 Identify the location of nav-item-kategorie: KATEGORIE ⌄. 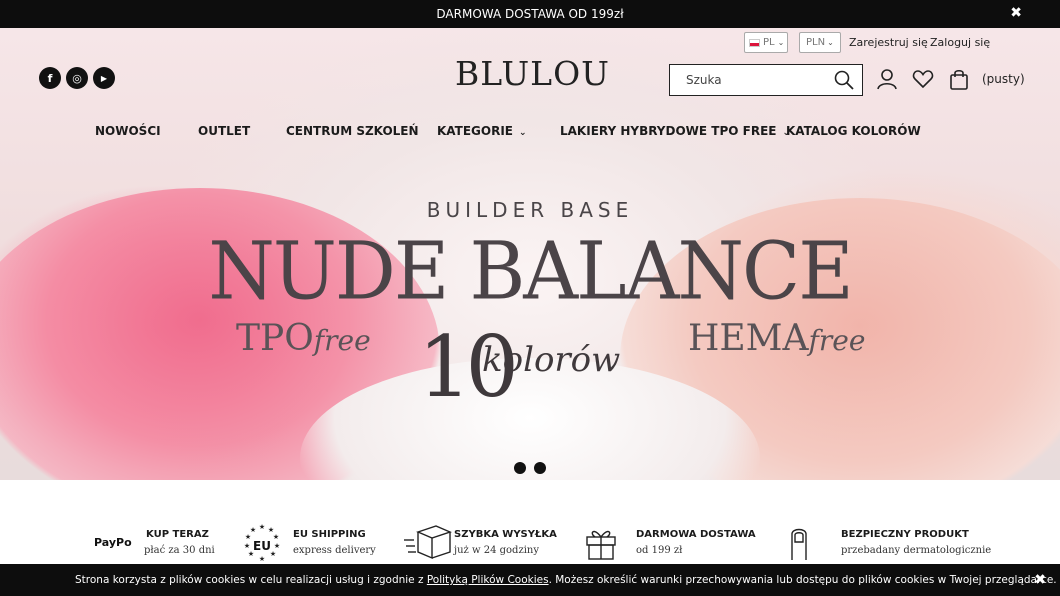
(482, 131).